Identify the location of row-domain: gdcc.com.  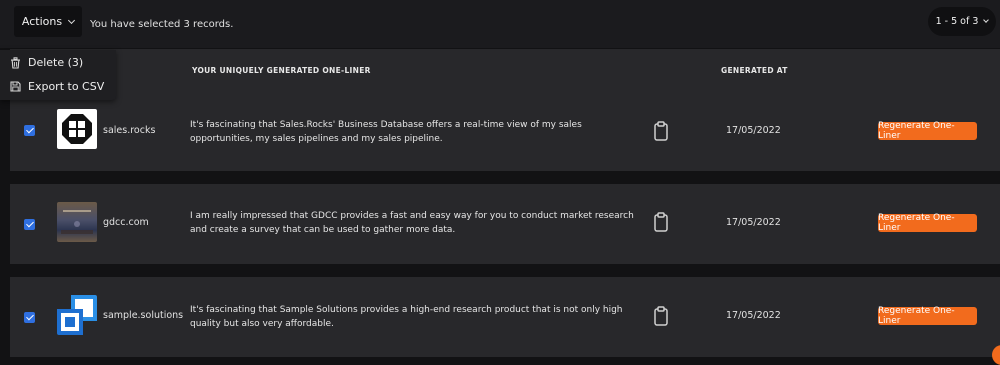
(126, 222).